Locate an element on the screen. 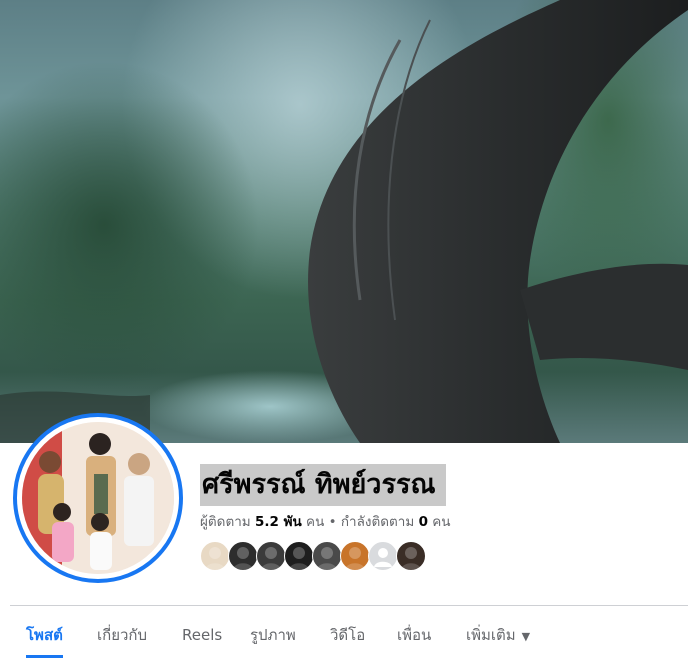 The height and width of the screenshot is (666, 688). tab-posts: โพสต์ is located at coordinates (44, 632).